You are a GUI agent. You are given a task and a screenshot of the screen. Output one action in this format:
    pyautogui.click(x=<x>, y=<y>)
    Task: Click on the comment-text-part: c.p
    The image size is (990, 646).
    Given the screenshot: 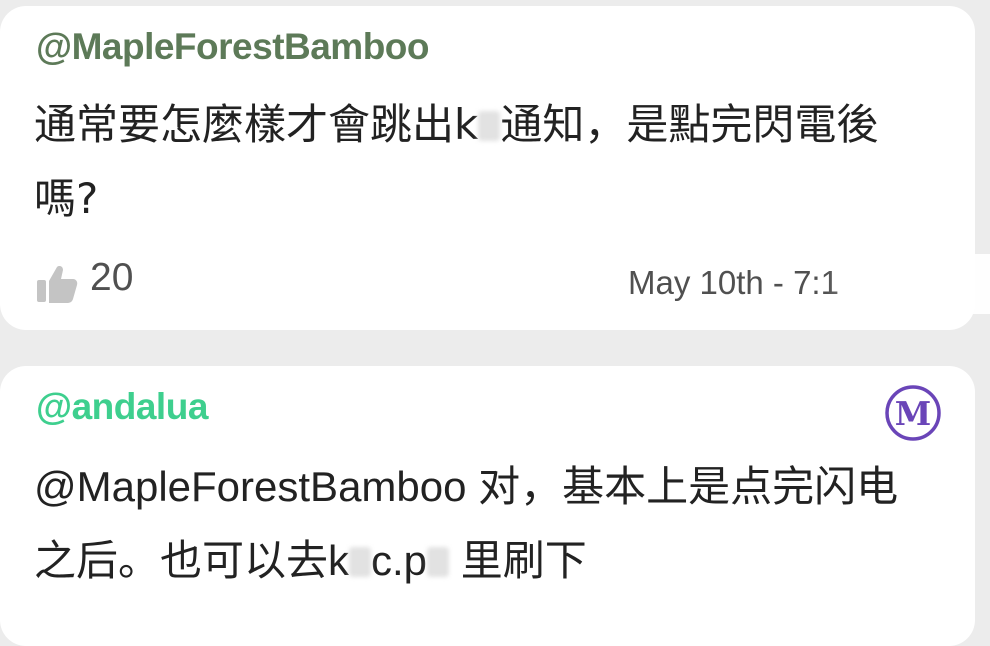 What is the action you would take?
    pyautogui.click(x=399, y=560)
    